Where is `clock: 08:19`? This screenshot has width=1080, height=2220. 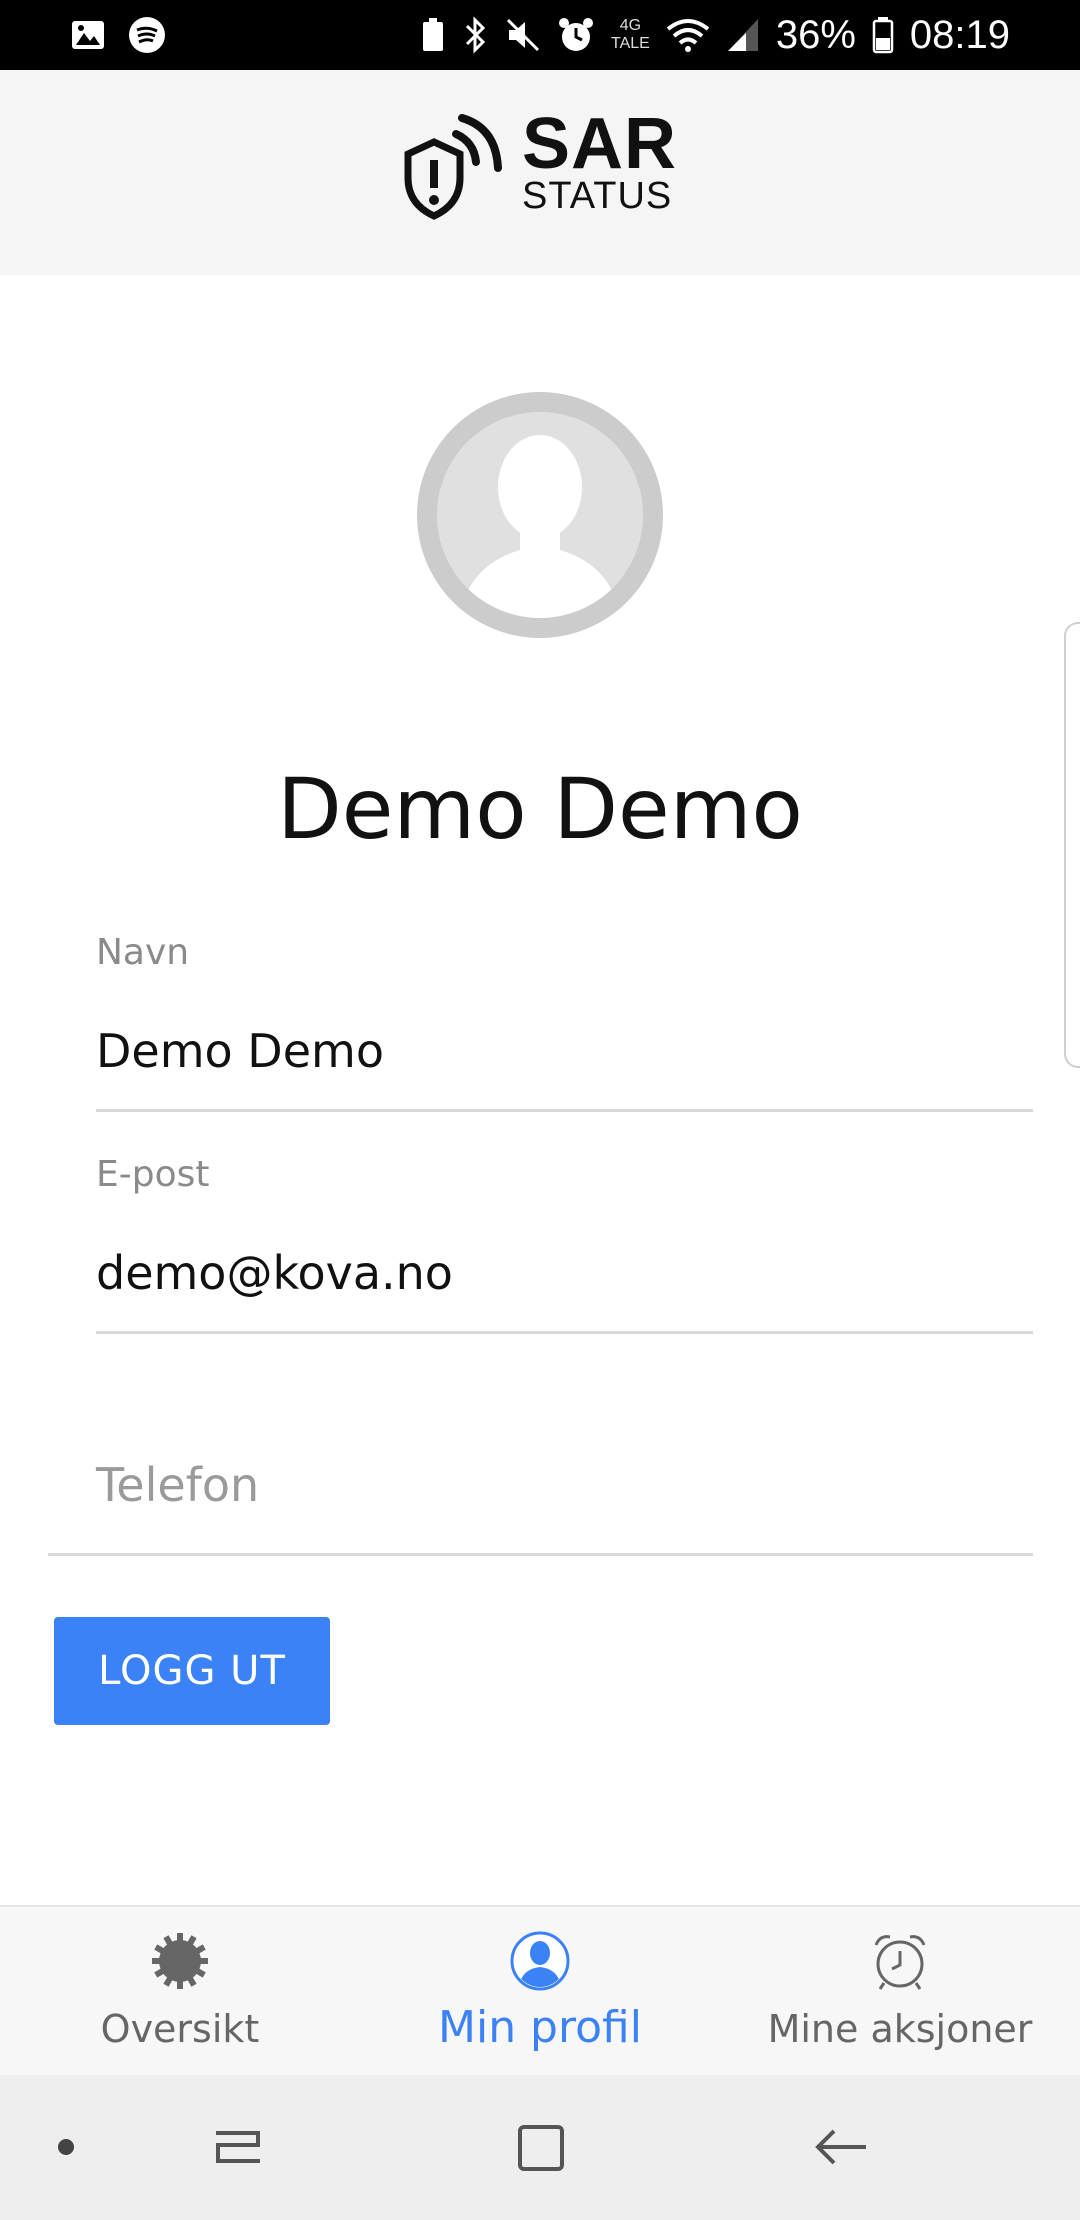
clock: 08:19 is located at coordinates (959, 34).